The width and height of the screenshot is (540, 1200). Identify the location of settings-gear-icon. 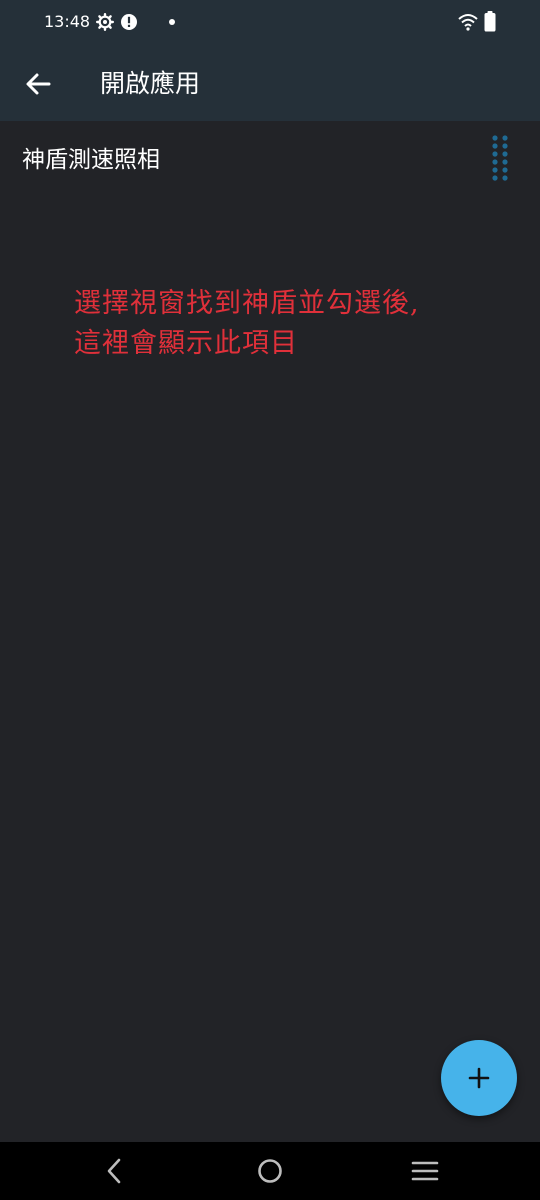
(105, 22).